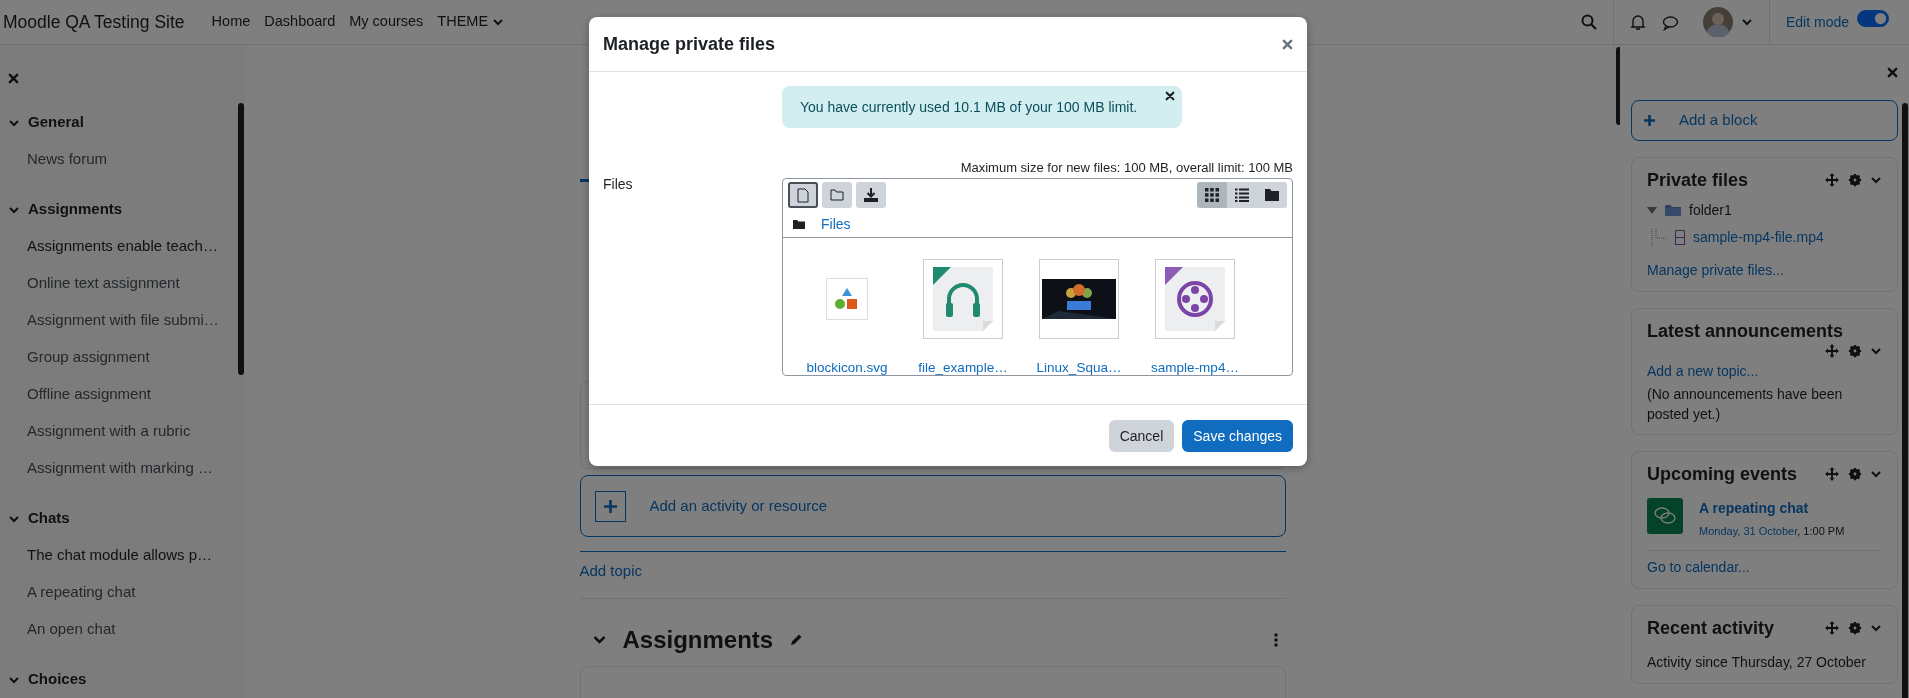 The image size is (1909, 698). Describe the element at coordinates (1665, 516) in the screenshot. I see `chat-event-icon` at that location.